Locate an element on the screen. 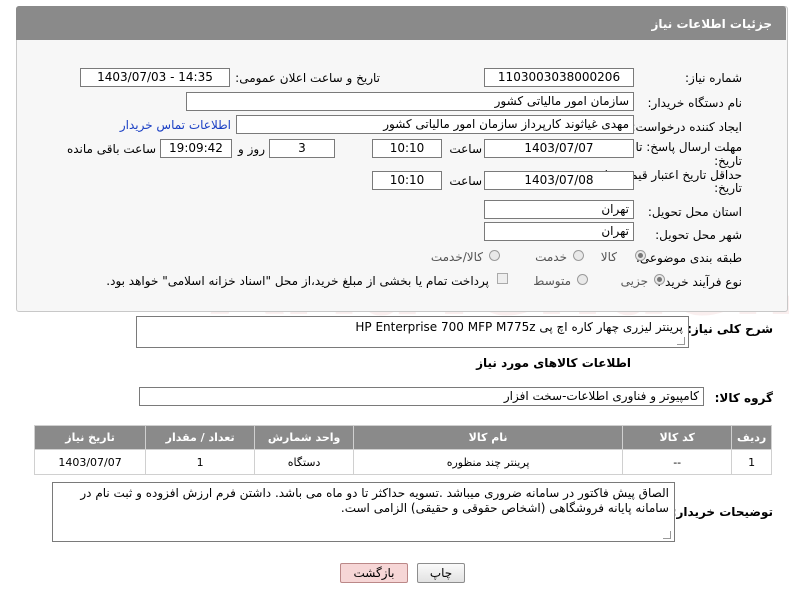 The height and width of the screenshot is (598, 789). panel-title: جزئیات اطلاعات نیاز is located at coordinates (711, 24).